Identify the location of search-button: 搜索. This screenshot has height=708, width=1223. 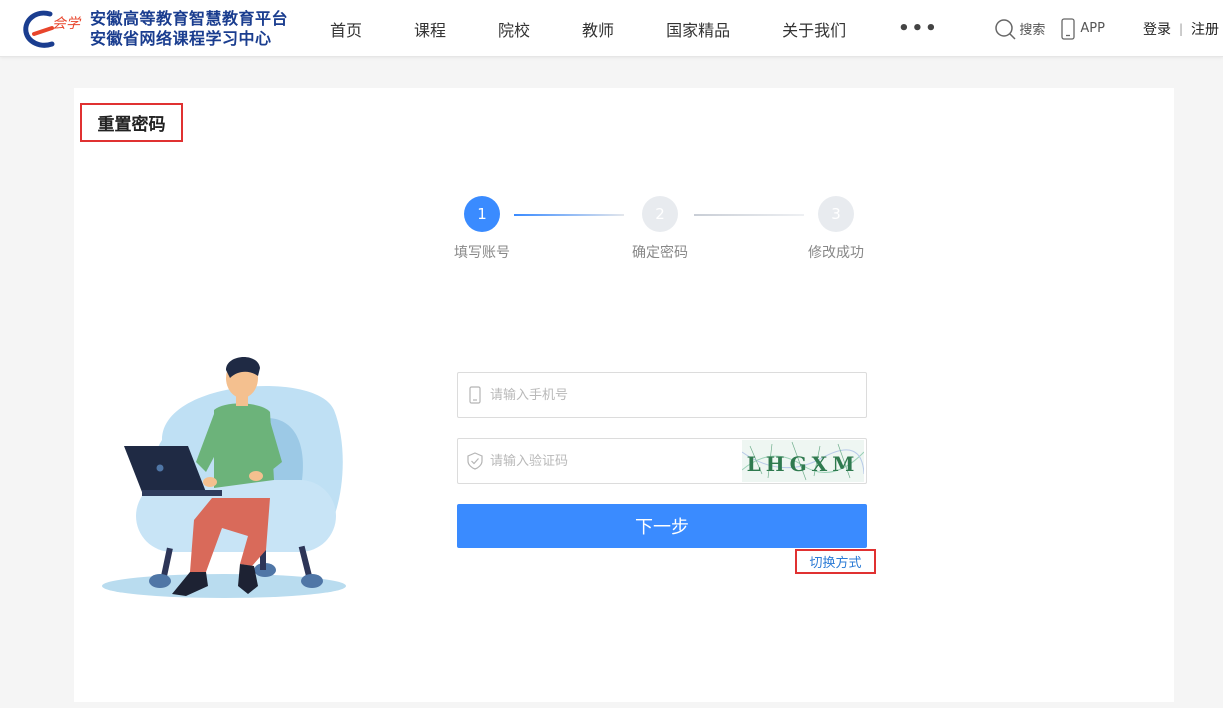
(1019, 29).